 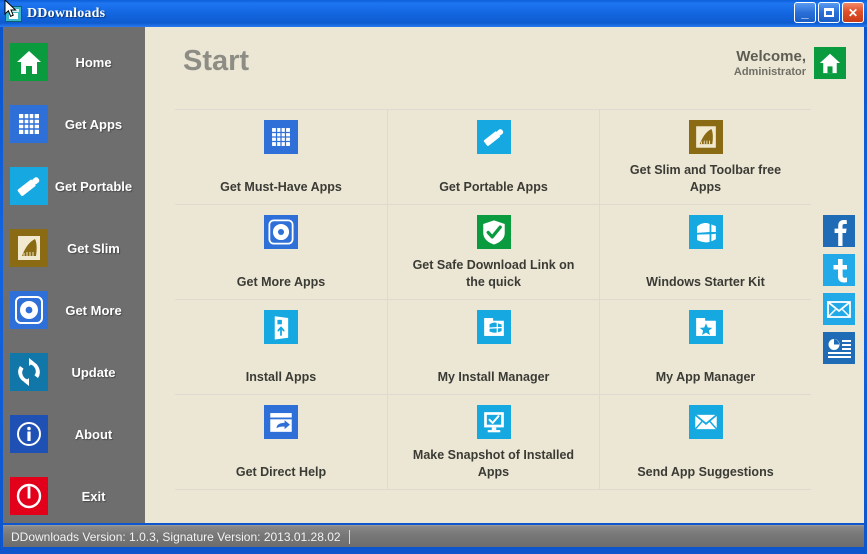 What do you see at coordinates (281, 377) in the screenshot?
I see `tile-label: Install Apps` at bounding box center [281, 377].